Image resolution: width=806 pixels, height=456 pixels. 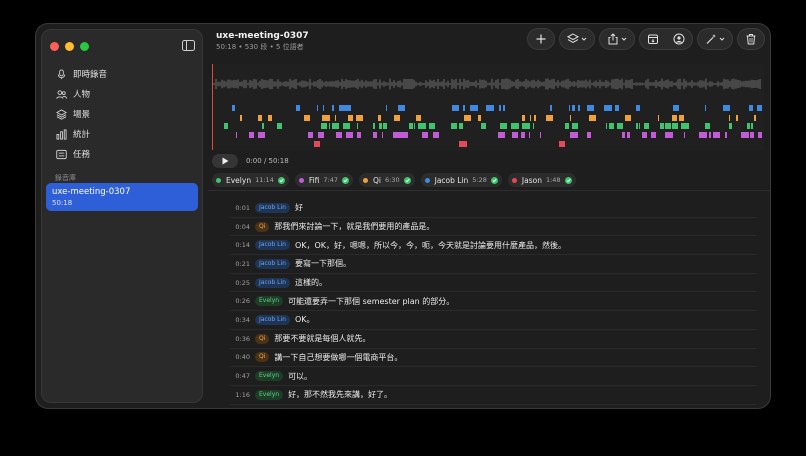 What do you see at coordinates (65, 178) in the screenshot?
I see `library-section-label: 錄音庫` at bounding box center [65, 178].